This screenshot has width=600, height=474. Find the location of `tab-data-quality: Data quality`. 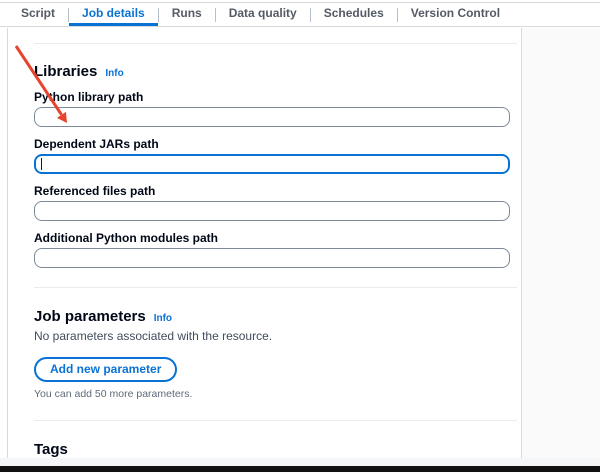

tab-data-quality: Data quality is located at coordinates (263, 14).